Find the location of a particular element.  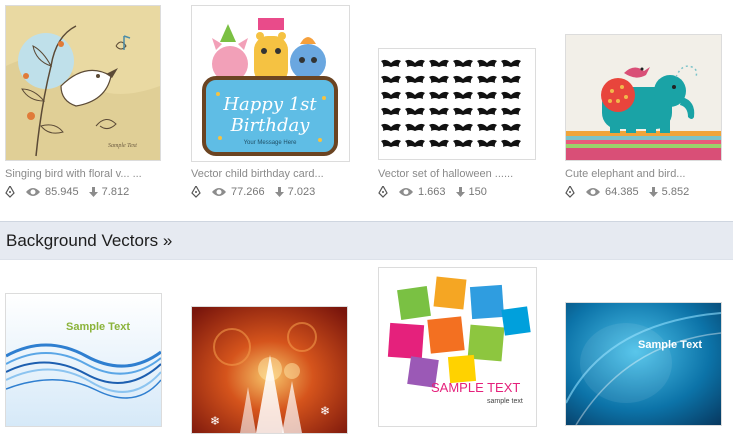

birthday-line3: Your Message Here is located at coordinates (270, 143).